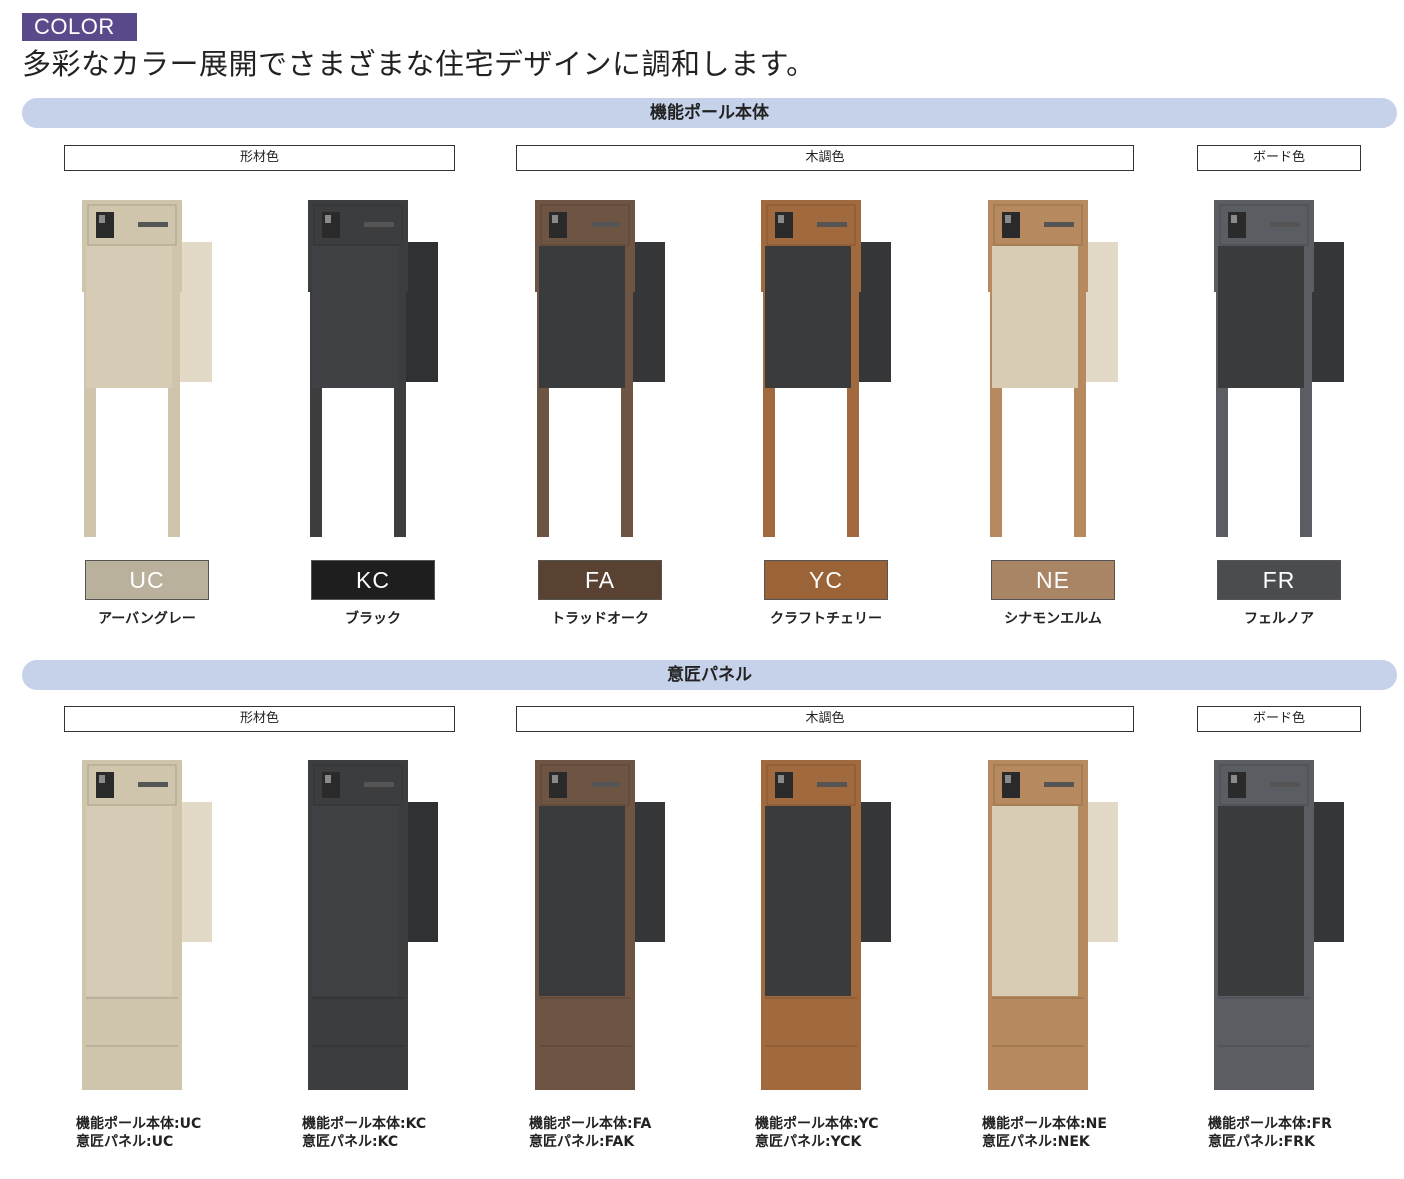 The height and width of the screenshot is (1179, 1404). Describe the element at coordinates (709, 113) in the screenshot. I see `section-band-pole: 機能ポール本体` at that location.